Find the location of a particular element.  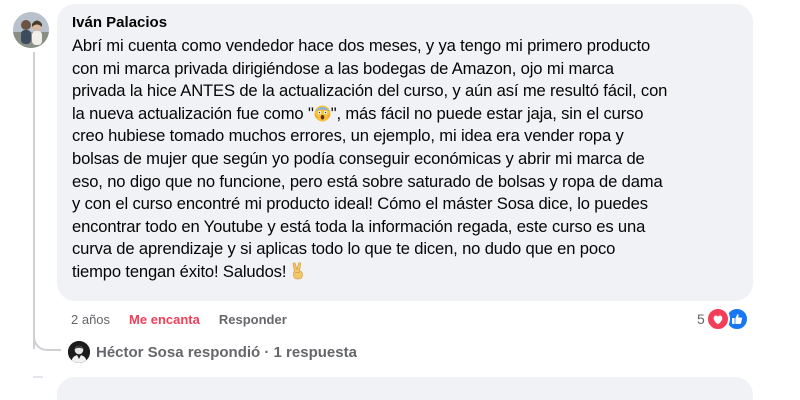

reply-author-avatar is located at coordinates (79, 352).